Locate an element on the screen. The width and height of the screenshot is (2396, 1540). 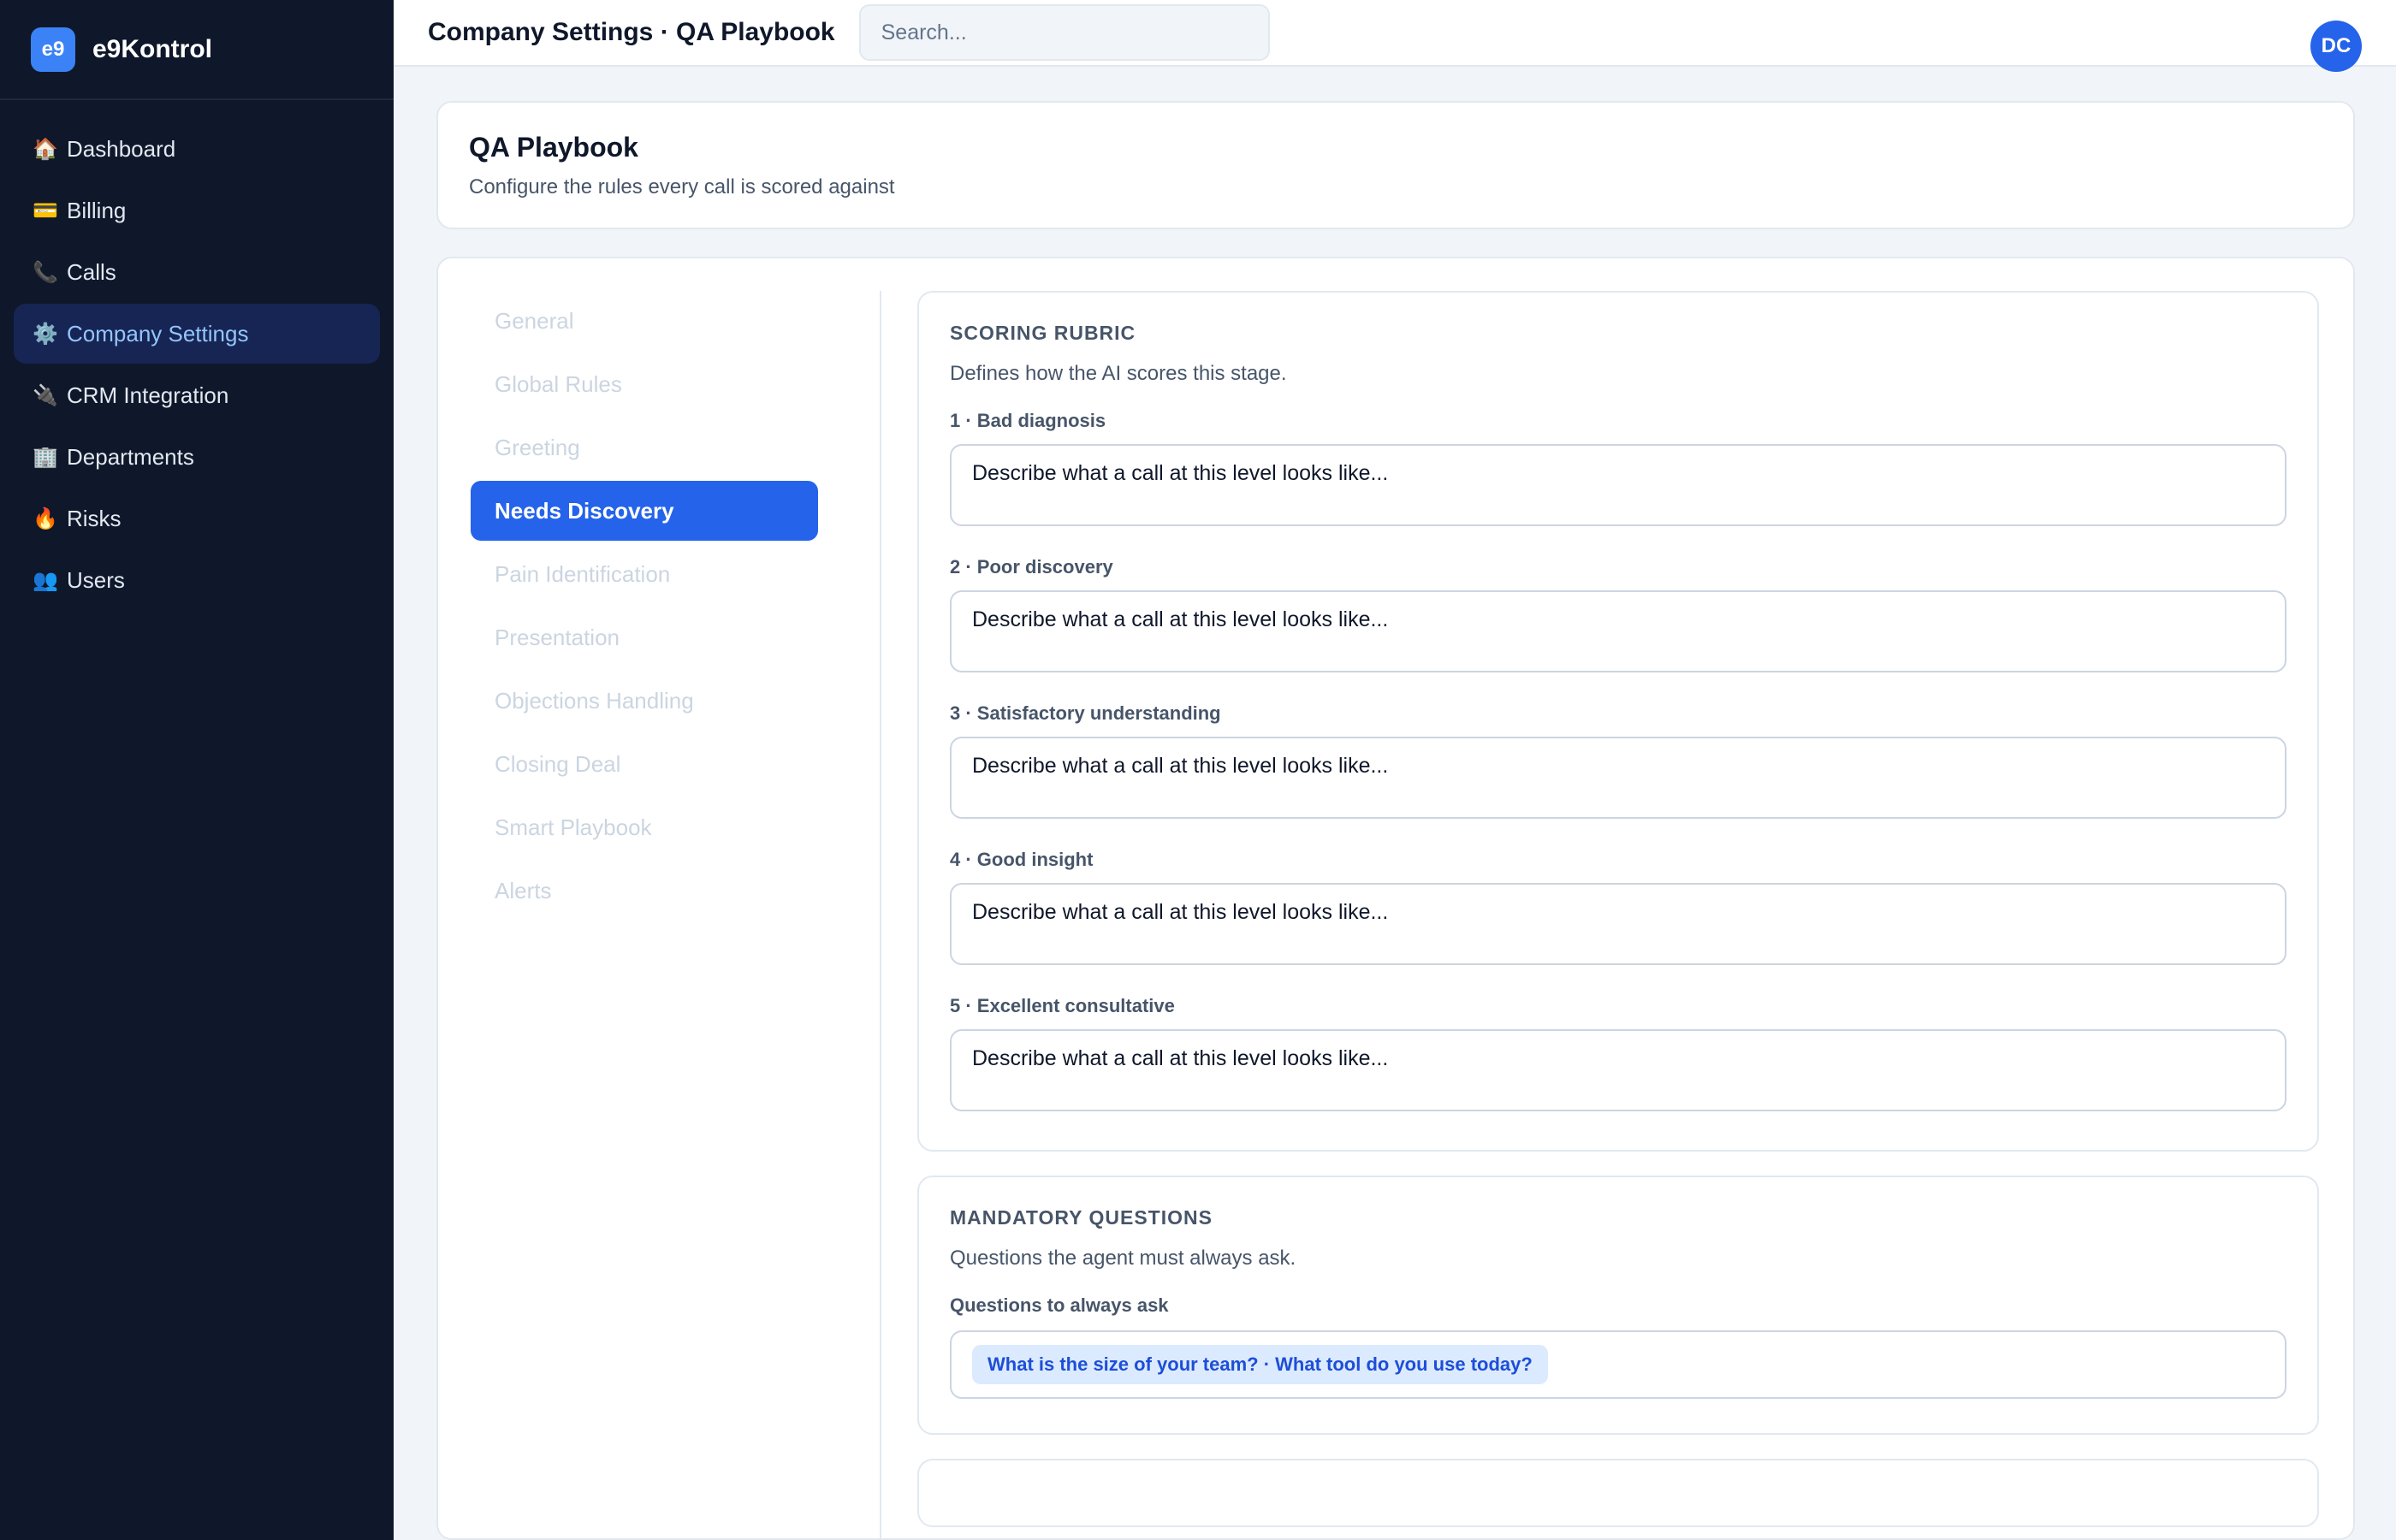
house-icon: 🏠 is located at coordinates (45, 149).